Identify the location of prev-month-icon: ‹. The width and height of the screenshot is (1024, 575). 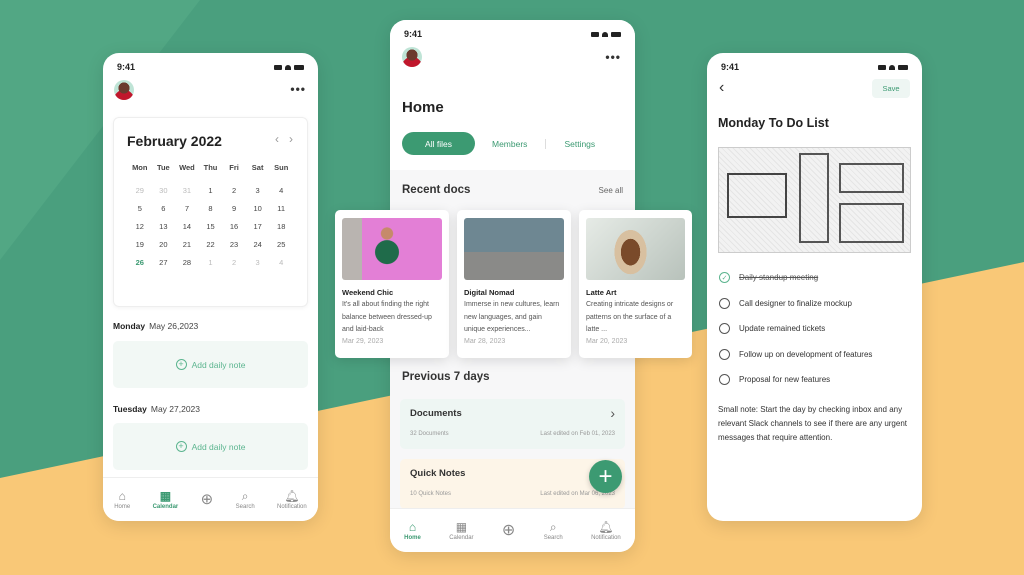
(277, 139).